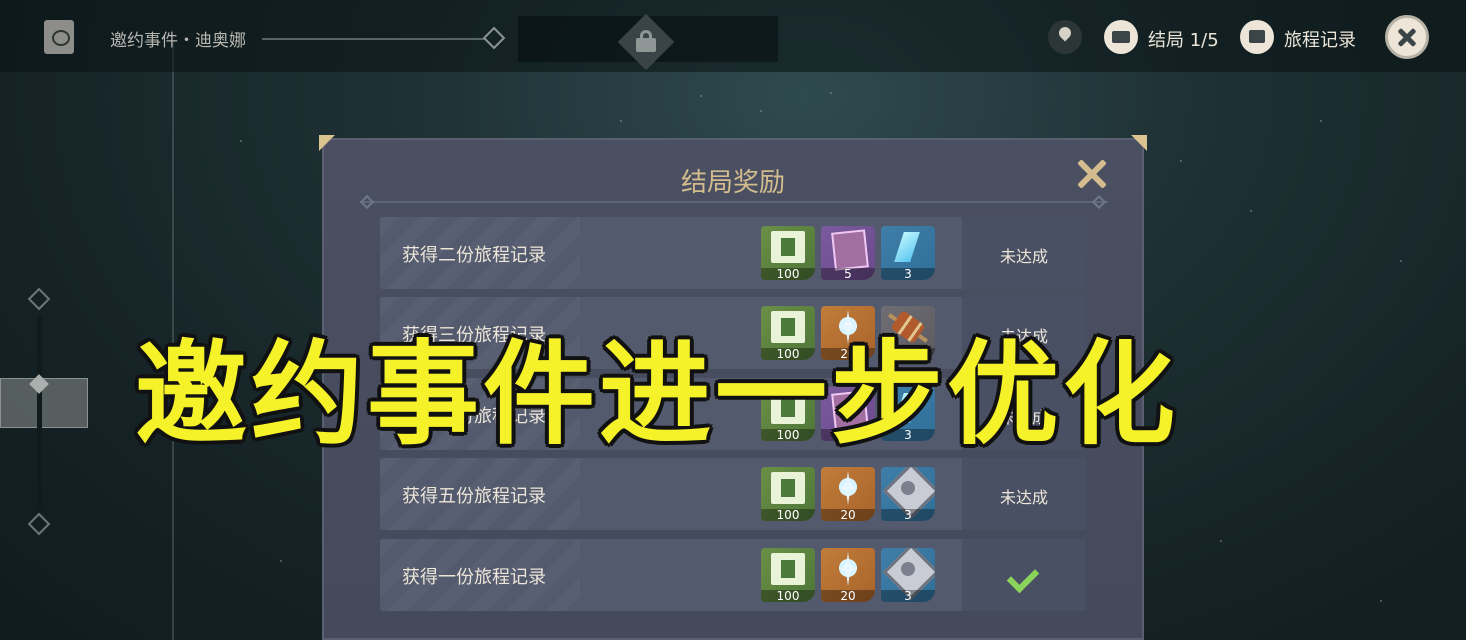  Describe the element at coordinates (657, 394) in the screenshot. I see `overlay-caption: 邀约事件进一步优化` at that location.